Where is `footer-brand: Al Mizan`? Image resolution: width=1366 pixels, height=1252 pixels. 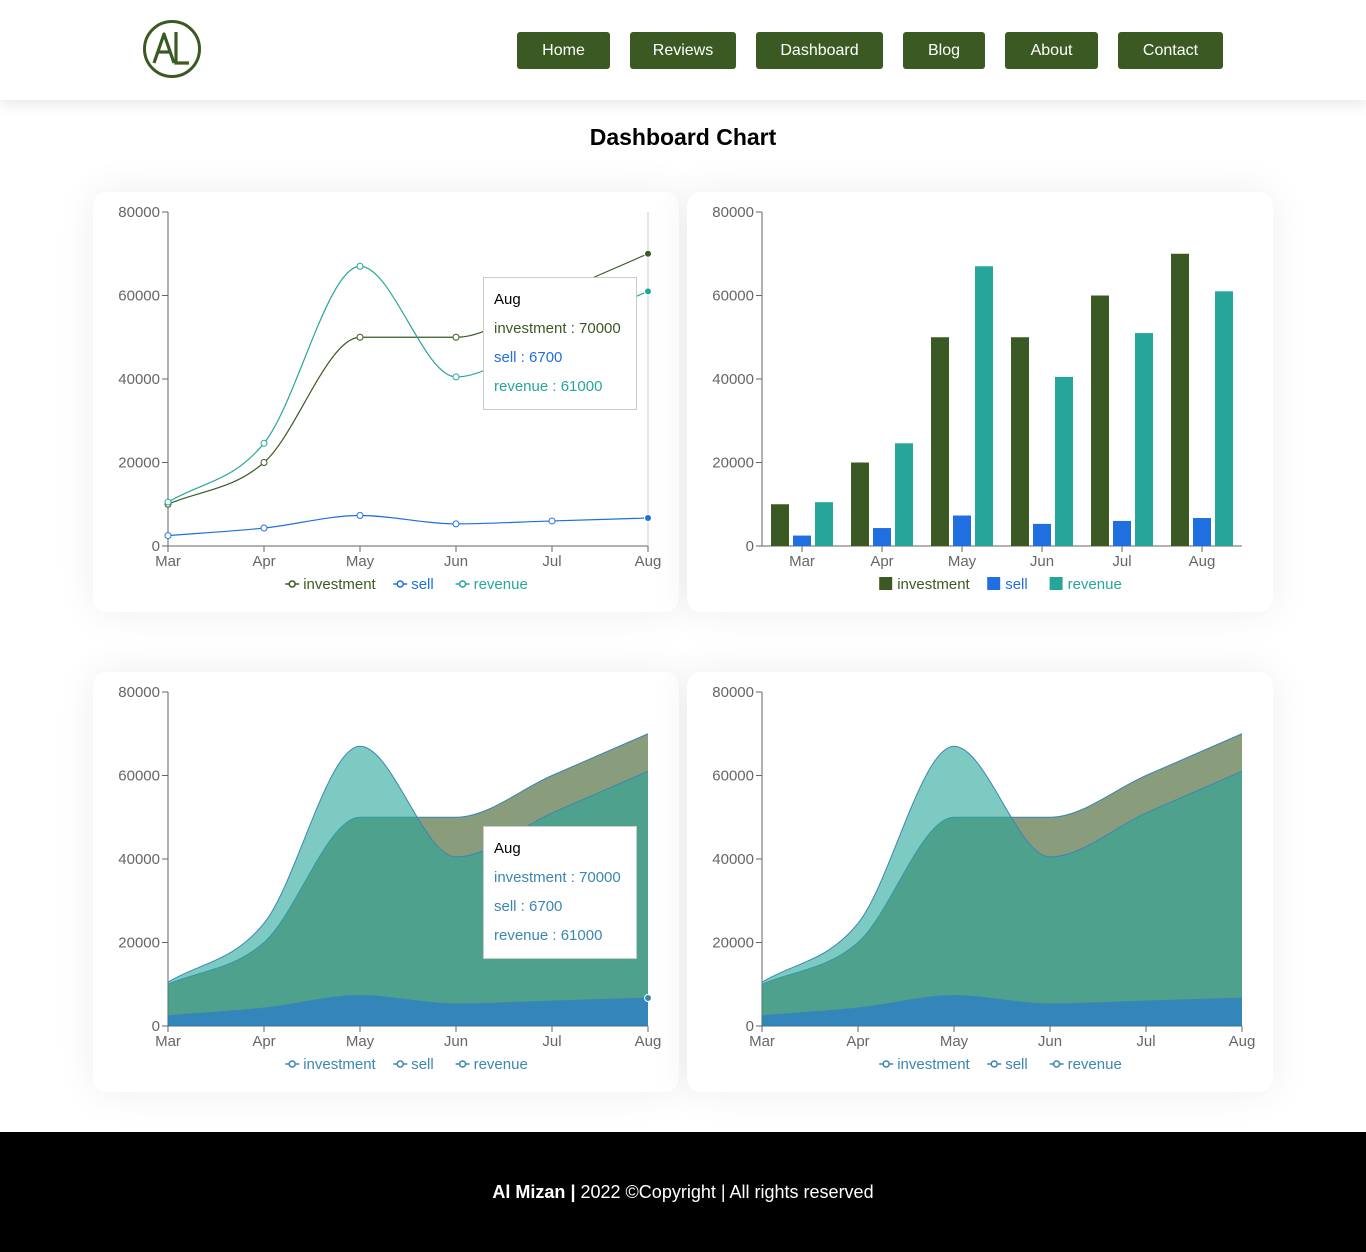 footer-brand: Al Mizan is located at coordinates (529, 1191).